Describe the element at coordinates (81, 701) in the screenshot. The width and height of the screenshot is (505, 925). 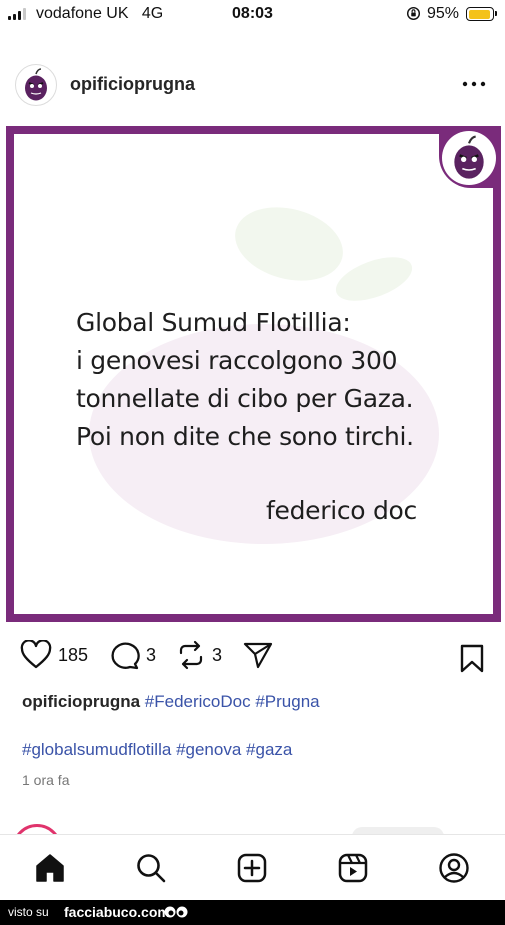
I see `caption-username: opificioprugna` at that location.